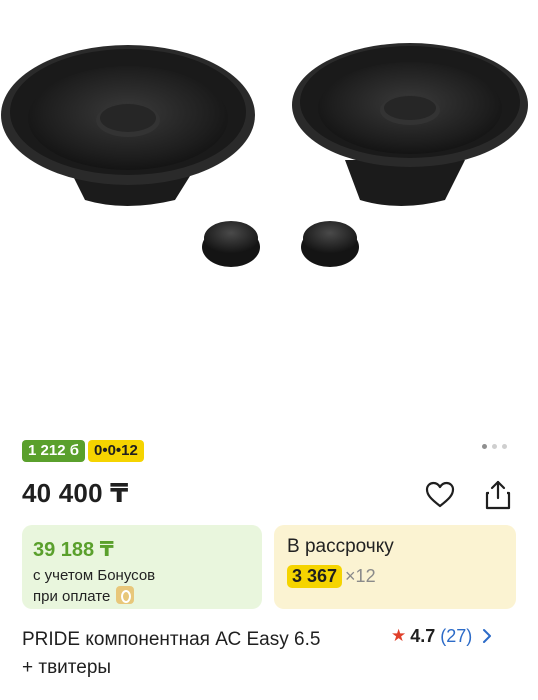 Image resolution: width=538 pixels, height=700 pixels. What do you see at coordinates (360, 576) in the screenshot?
I see `installment-months: ×12` at bounding box center [360, 576].